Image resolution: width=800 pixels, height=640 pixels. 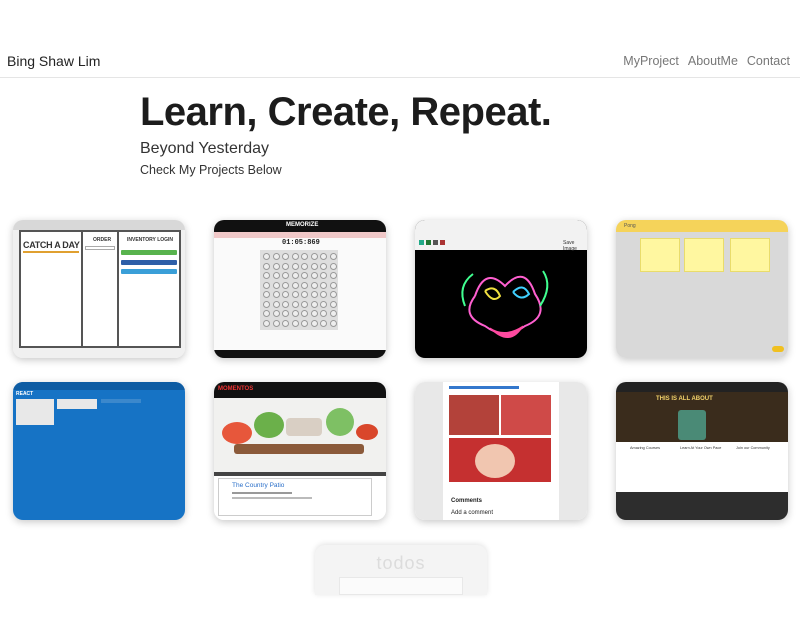 What do you see at coordinates (346, 112) in the screenshot?
I see `hero-title: Learn, Create, Repeat.` at bounding box center [346, 112].